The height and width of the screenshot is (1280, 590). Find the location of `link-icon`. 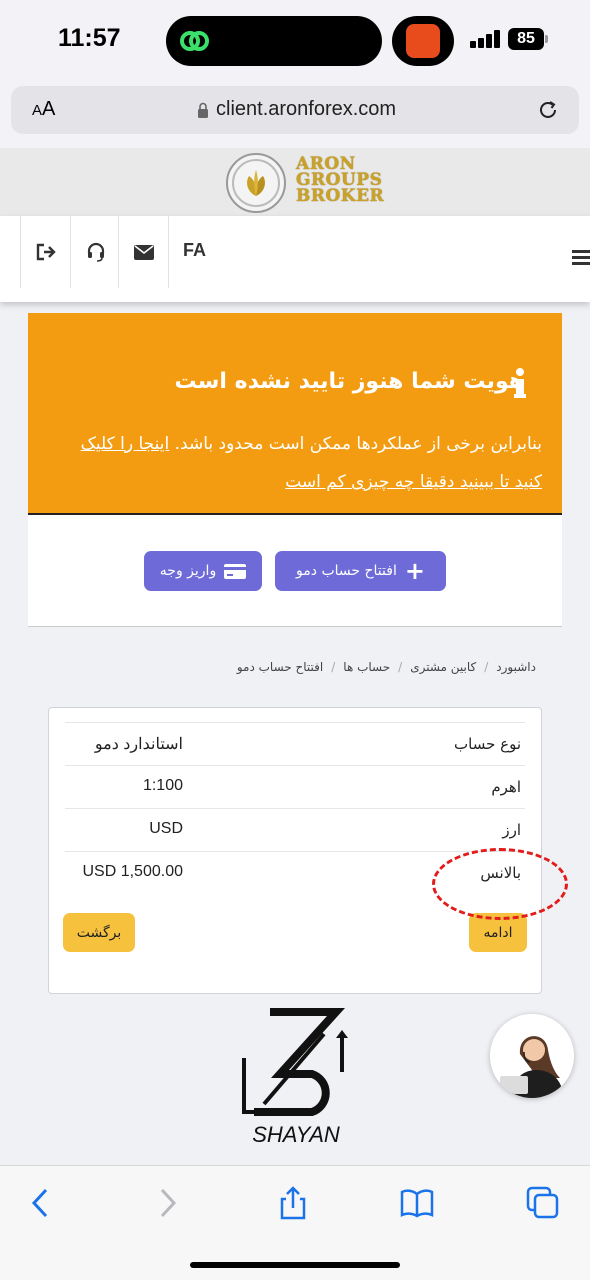

link-icon is located at coordinates (194, 41).